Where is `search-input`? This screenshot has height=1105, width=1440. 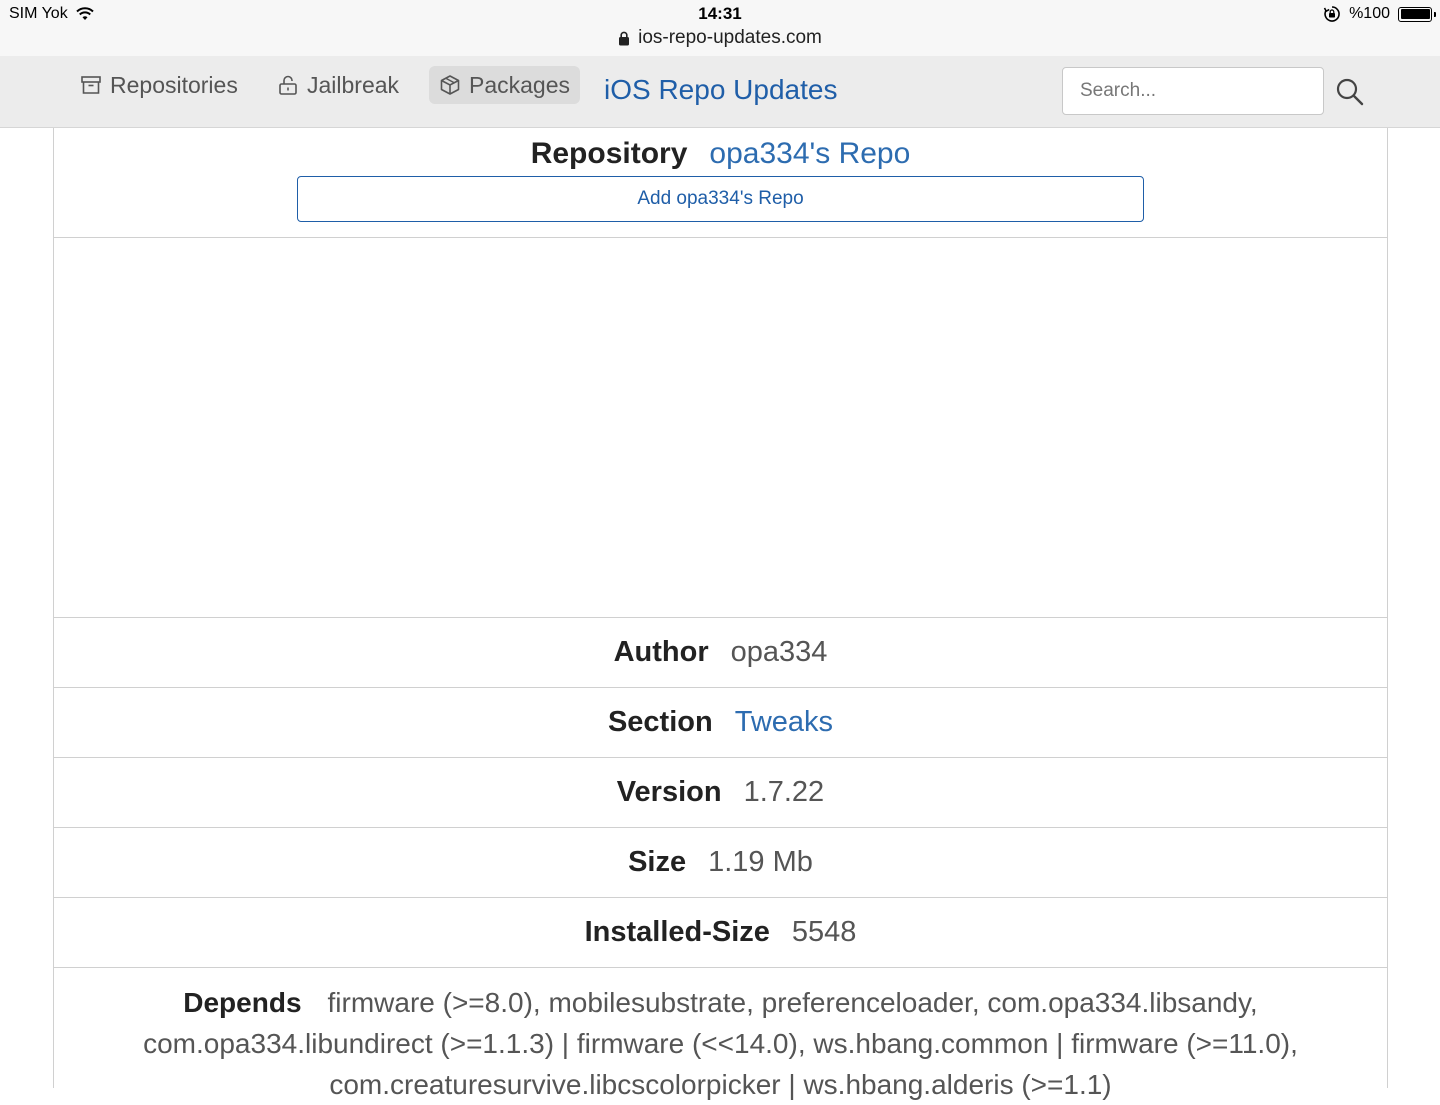 search-input is located at coordinates (1193, 91).